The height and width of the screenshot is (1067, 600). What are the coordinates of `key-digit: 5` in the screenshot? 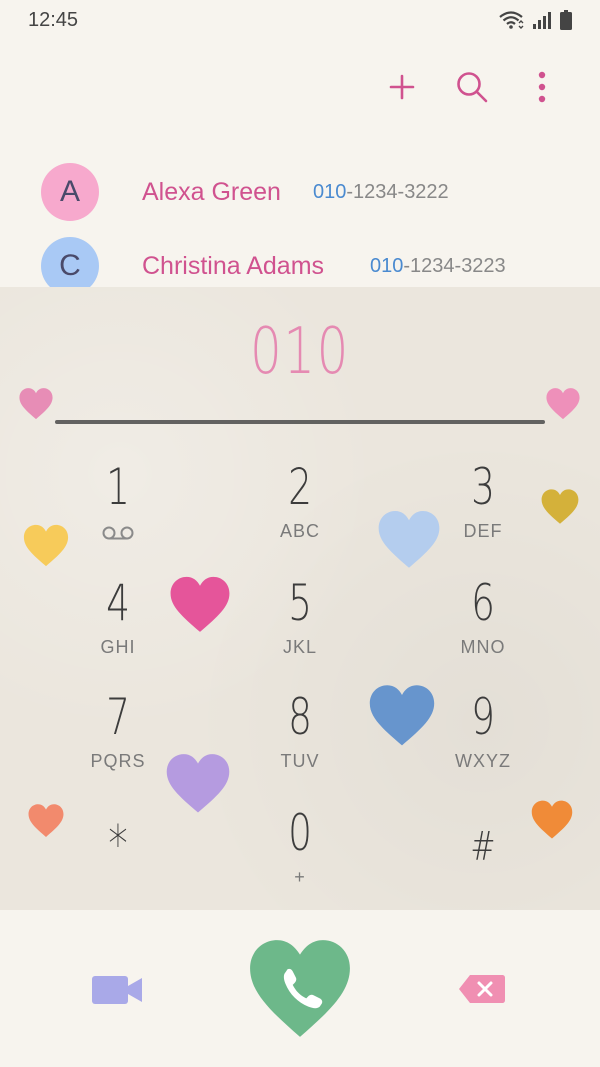 It's located at (300, 603).